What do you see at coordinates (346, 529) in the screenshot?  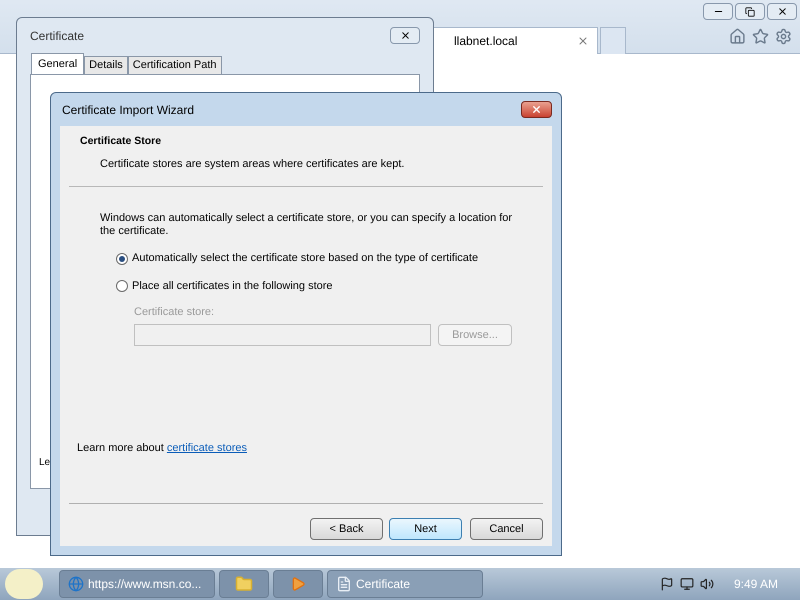 I see `wizard-button: < Back` at bounding box center [346, 529].